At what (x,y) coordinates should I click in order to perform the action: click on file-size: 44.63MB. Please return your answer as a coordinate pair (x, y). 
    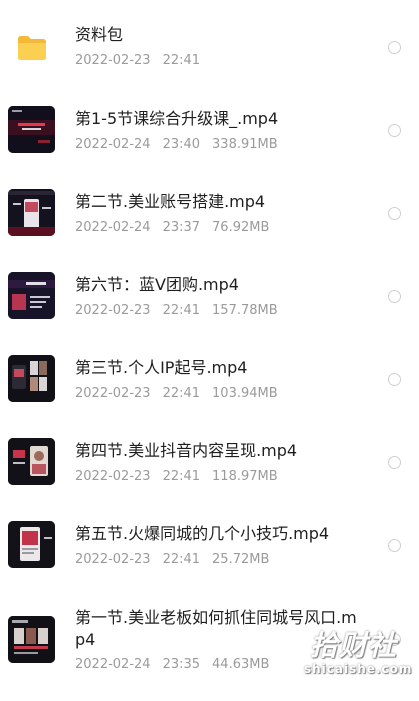
    Looking at the image, I should click on (241, 664).